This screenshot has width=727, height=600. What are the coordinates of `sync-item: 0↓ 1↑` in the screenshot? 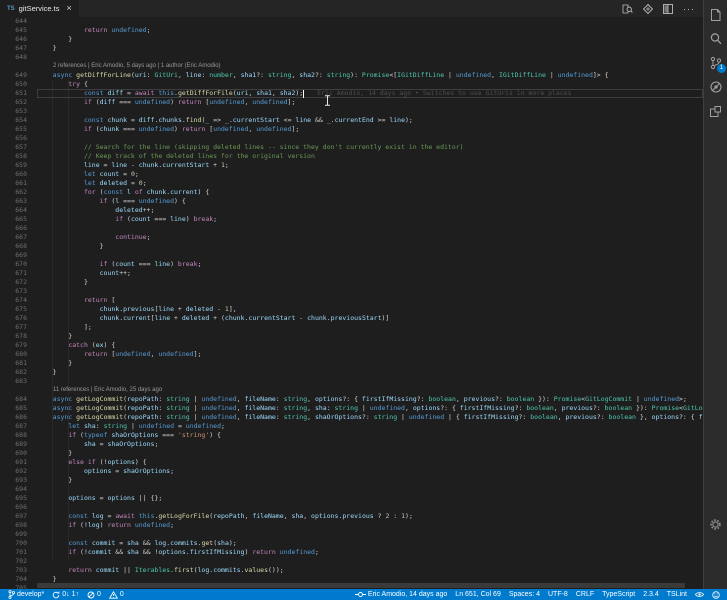 It's located at (65, 595).